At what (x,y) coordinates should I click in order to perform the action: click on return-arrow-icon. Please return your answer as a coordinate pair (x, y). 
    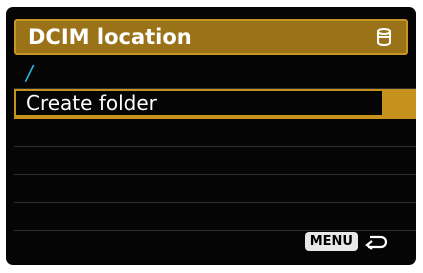
    Looking at the image, I should click on (376, 242).